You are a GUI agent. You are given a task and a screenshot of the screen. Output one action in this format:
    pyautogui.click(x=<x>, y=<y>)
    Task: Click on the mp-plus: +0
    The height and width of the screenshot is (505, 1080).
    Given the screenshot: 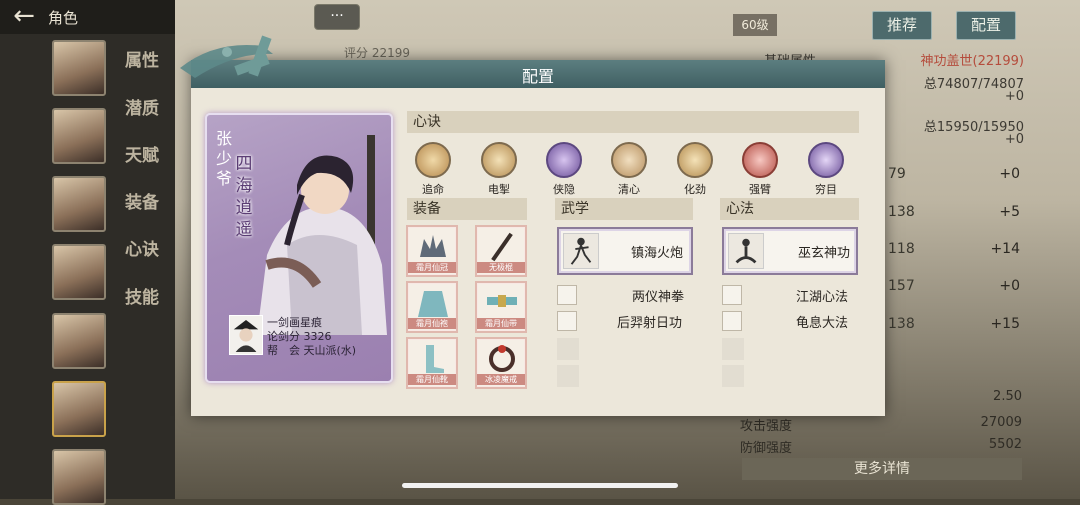 What is the action you would take?
    pyautogui.click(x=1014, y=139)
    